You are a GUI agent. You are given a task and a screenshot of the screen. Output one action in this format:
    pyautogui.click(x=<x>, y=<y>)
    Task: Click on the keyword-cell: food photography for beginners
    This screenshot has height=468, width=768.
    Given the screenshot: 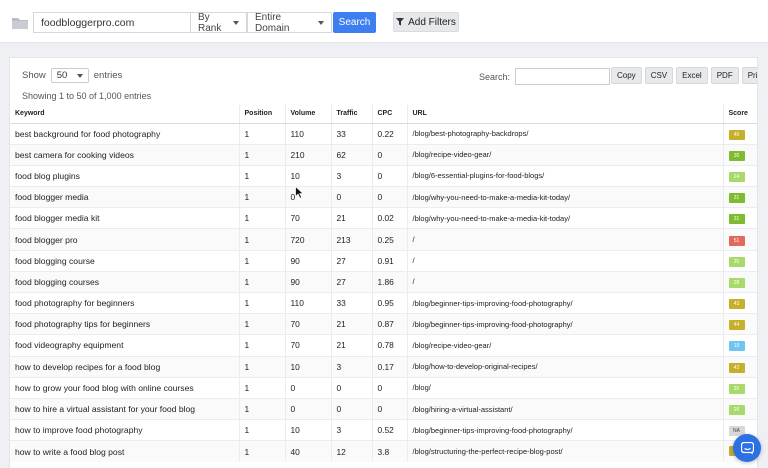 What is the action you would take?
    pyautogui.click(x=124, y=302)
    